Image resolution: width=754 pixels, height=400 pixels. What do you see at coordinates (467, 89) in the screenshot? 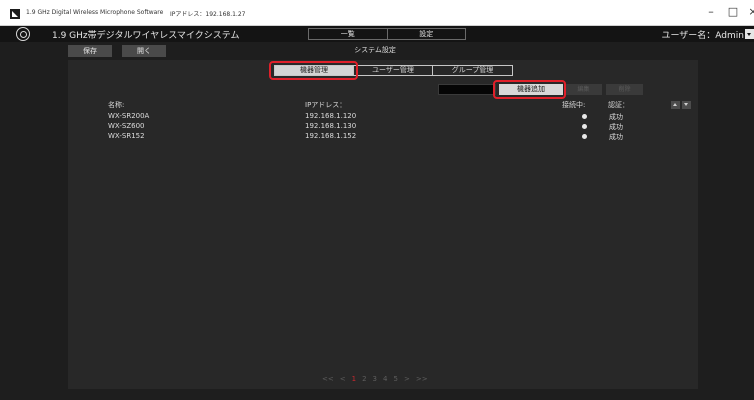
I see `search-input` at bounding box center [467, 89].